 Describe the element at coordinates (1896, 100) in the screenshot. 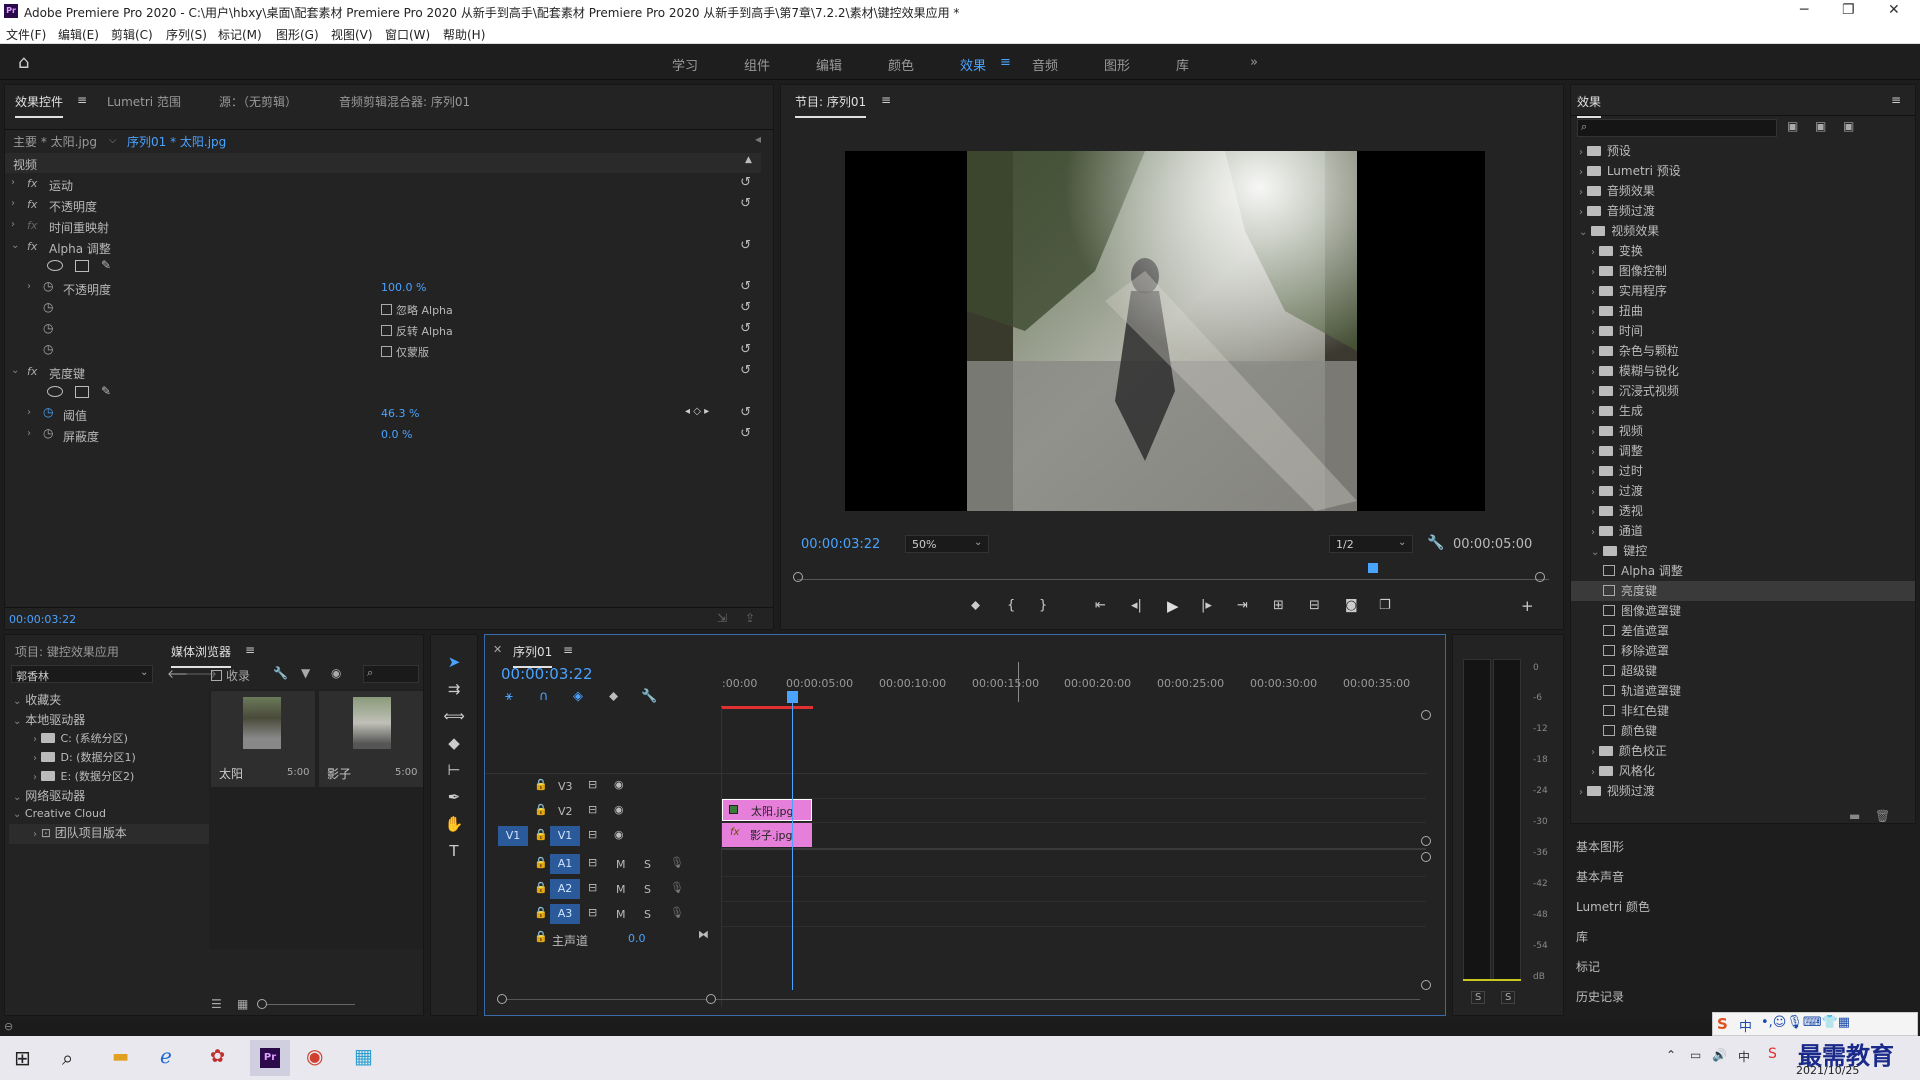

I see `panel-menu-icon: ≡` at that location.